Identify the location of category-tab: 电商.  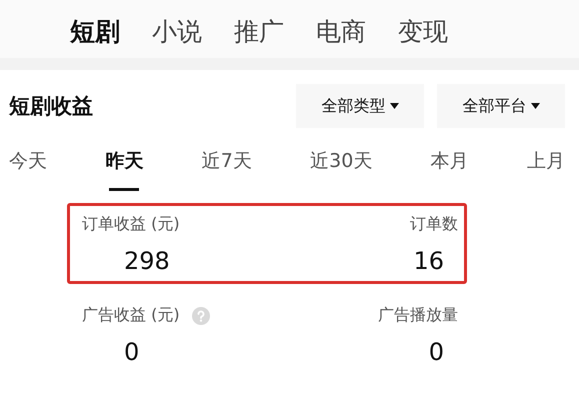
(341, 31).